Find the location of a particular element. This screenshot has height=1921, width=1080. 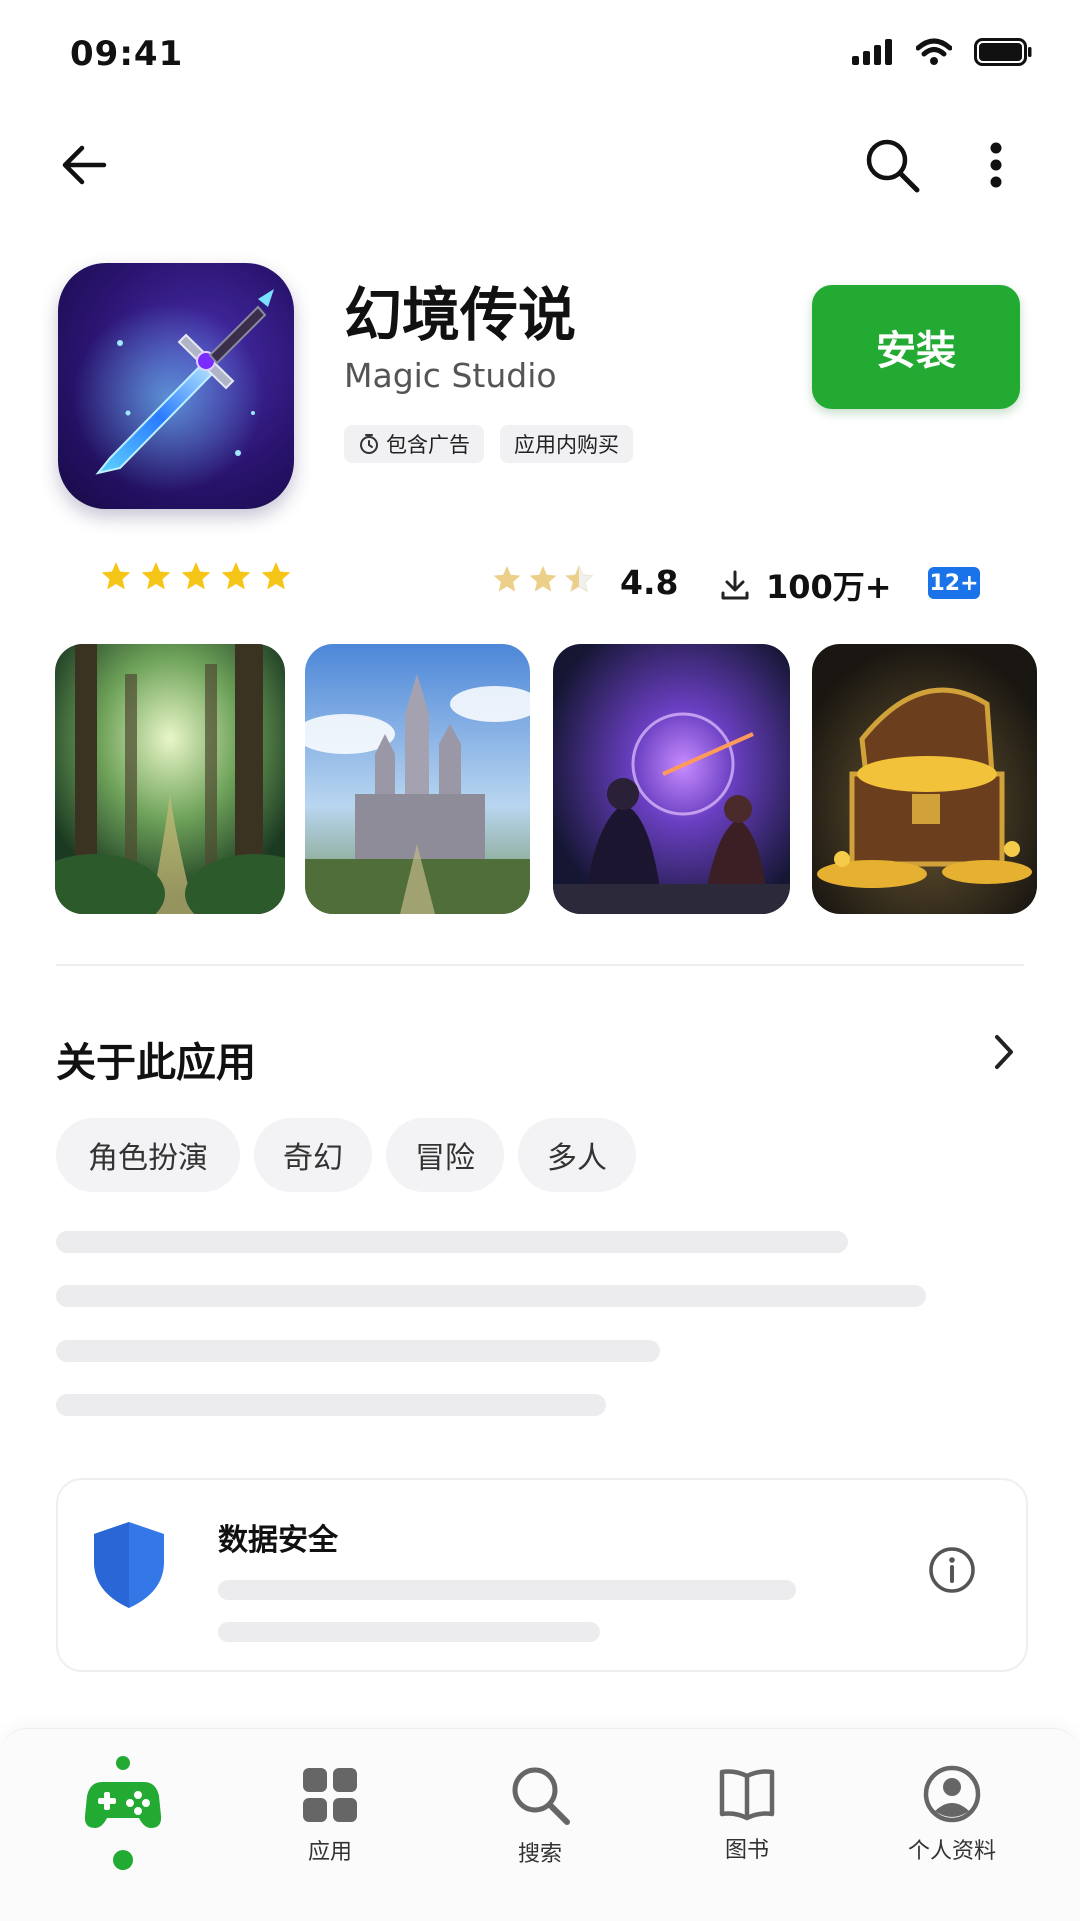

in-app-purchase-badge: 应用内购买 is located at coordinates (566, 444).